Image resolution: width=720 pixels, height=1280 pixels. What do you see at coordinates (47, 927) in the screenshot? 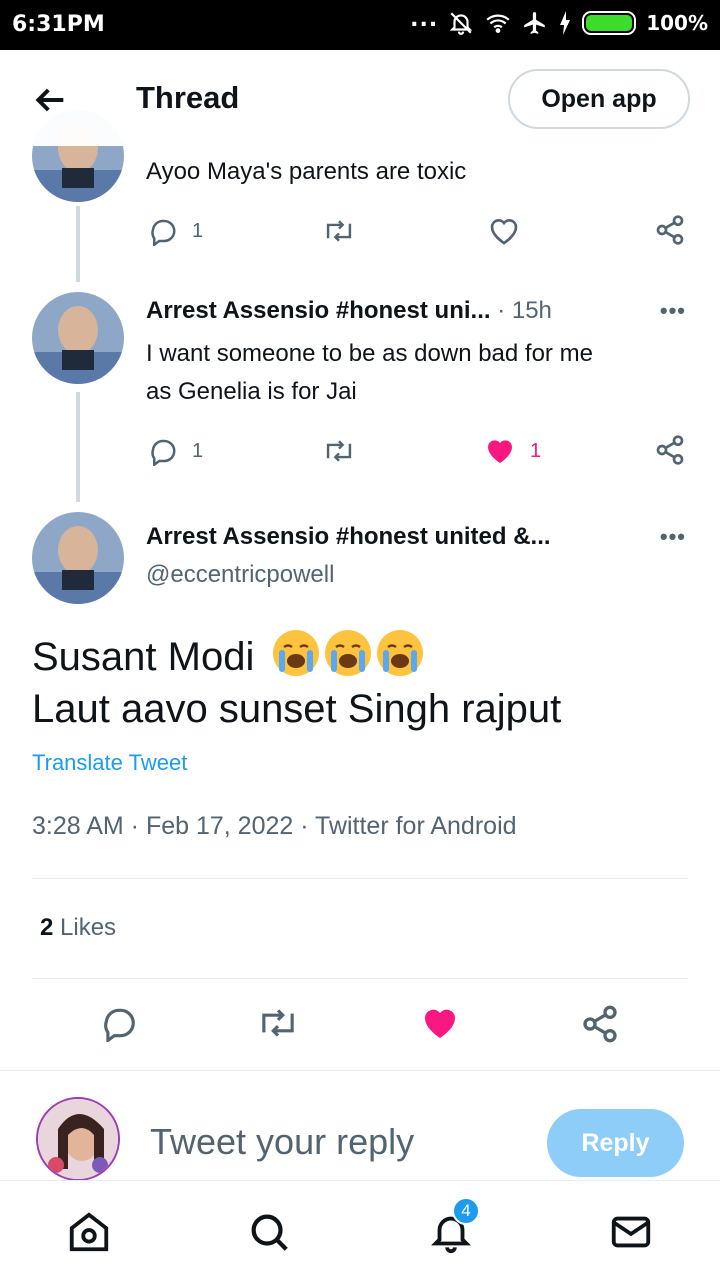
I see `likes-count: 2` at bounding box center [47, 927].